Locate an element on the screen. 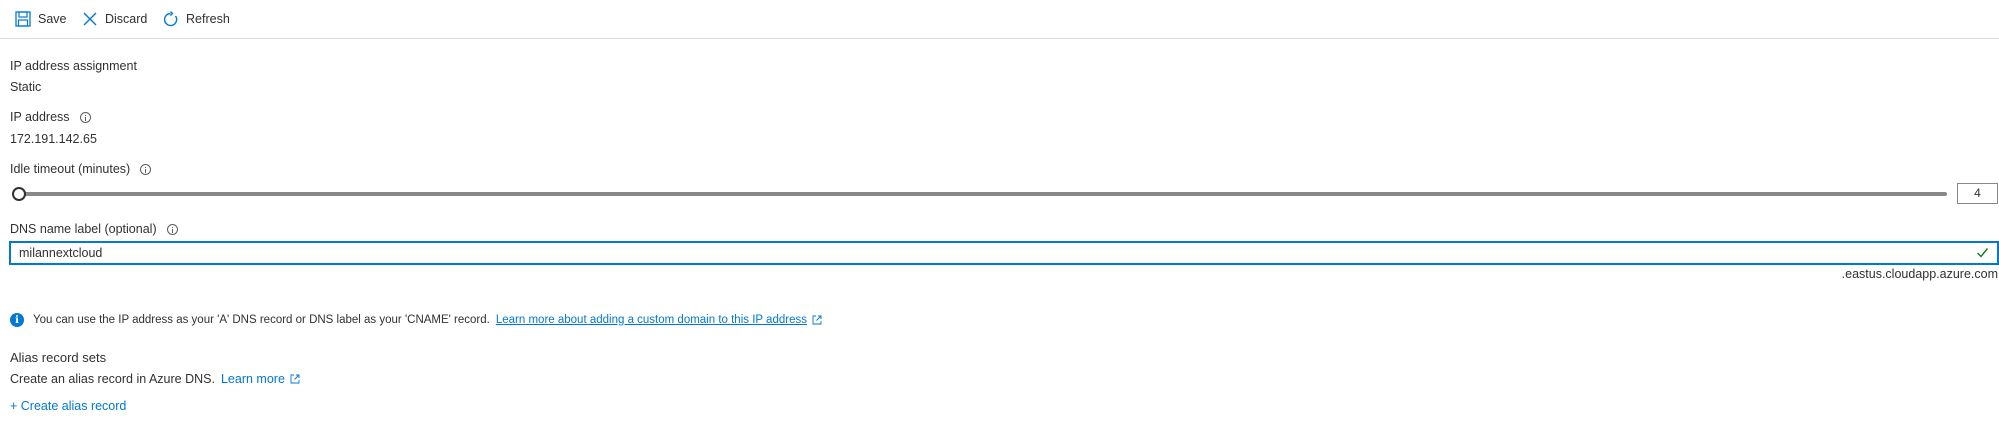 The height and width of the screenshot is (443, 1999). ip-assignment-label-text: IP address assignment is located at coordinates (73, 66).